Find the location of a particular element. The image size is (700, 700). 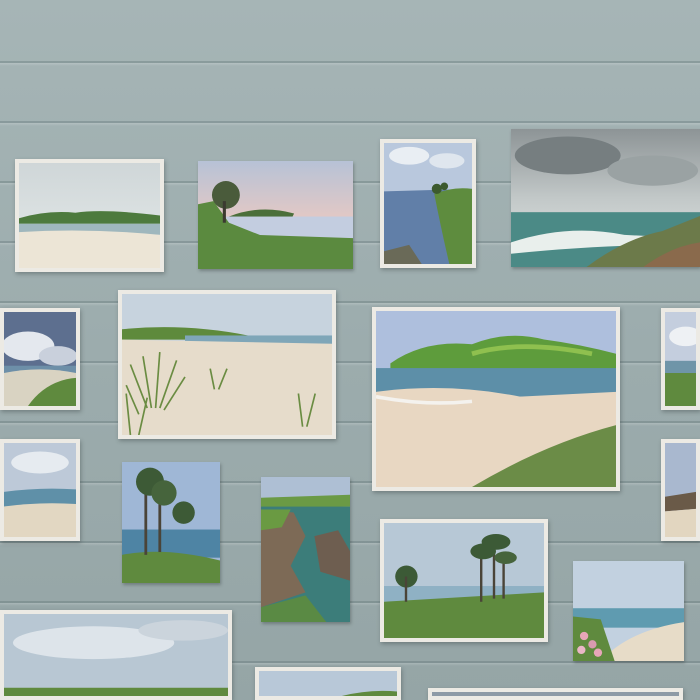

painting-sandy-beach-clouds is located at coordinates (116, 655).